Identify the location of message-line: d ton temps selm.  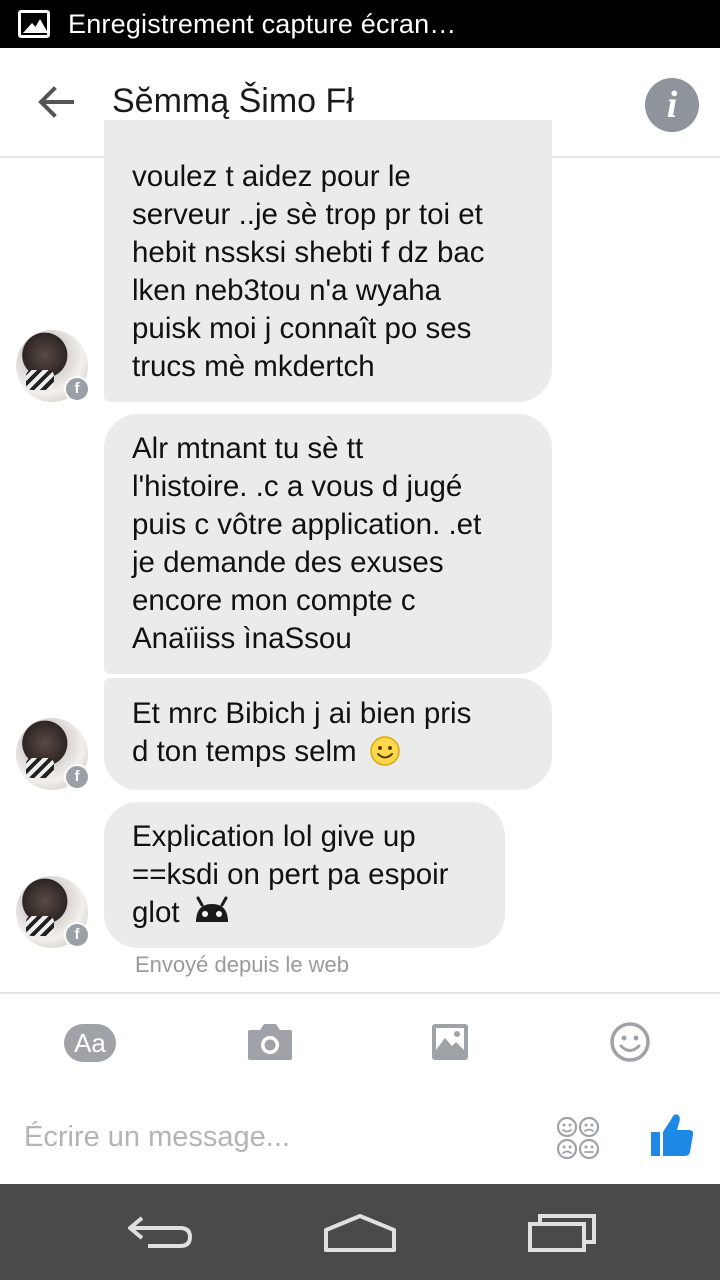
(244, 751).